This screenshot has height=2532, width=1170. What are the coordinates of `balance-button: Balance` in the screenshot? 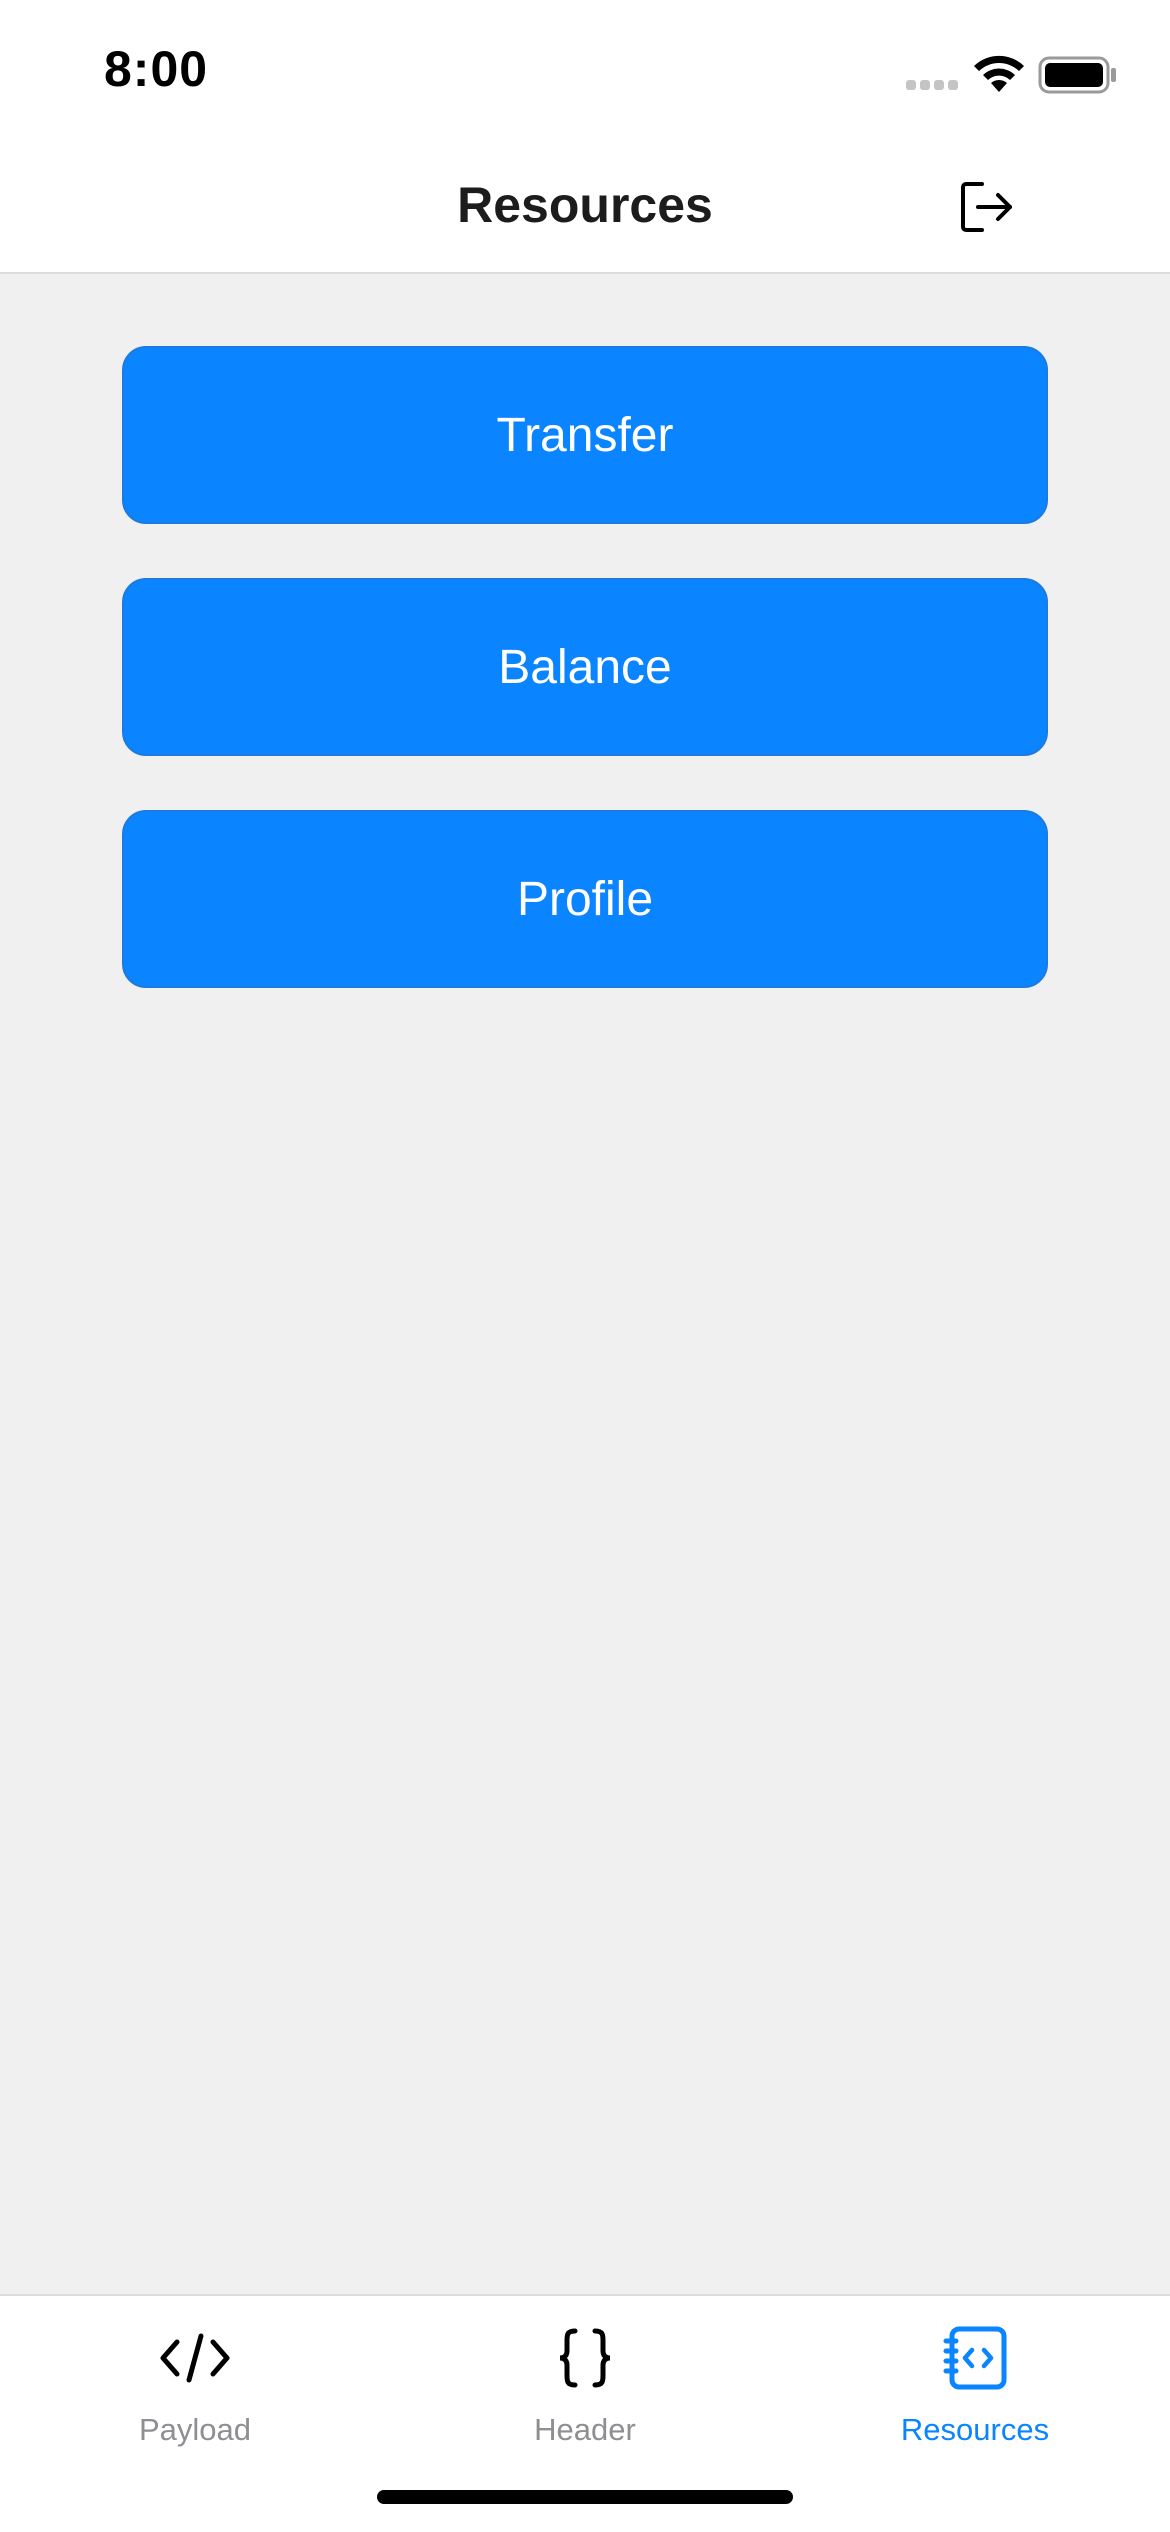 It's located at (585, 667).